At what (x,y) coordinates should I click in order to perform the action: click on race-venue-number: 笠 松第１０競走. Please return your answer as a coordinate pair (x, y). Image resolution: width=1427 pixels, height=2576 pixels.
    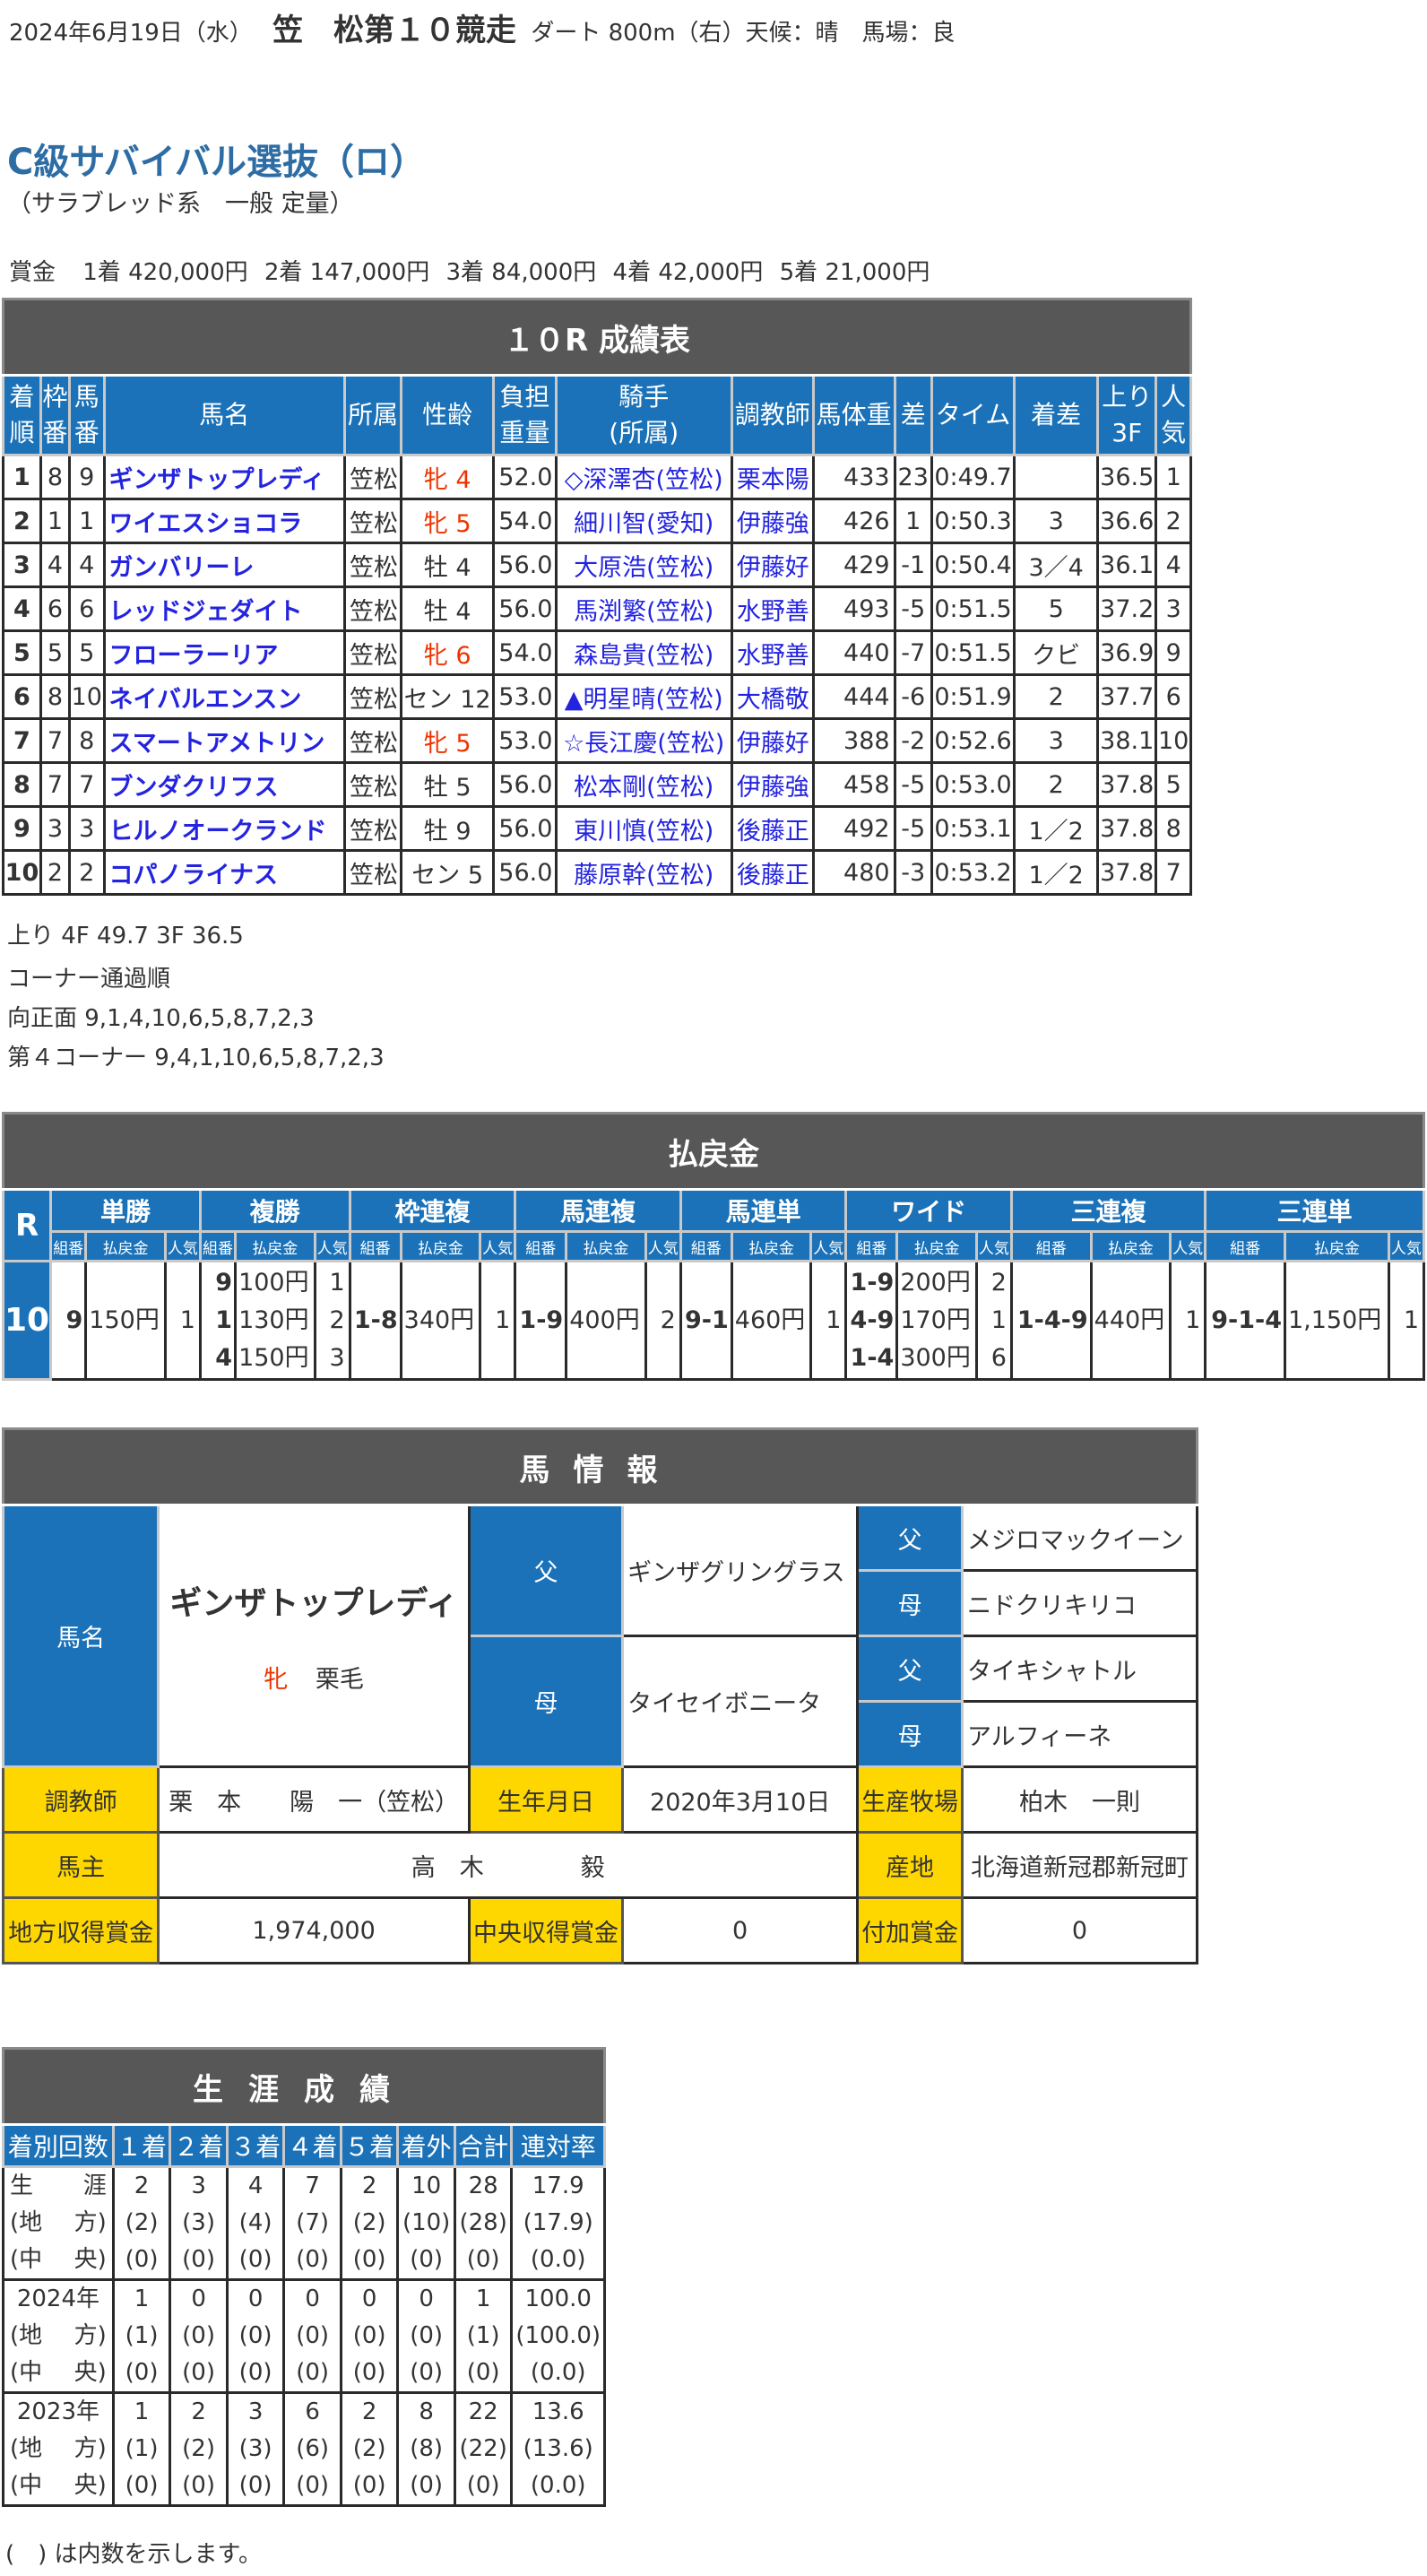
    Looking at the image, I should click on (394, 30).